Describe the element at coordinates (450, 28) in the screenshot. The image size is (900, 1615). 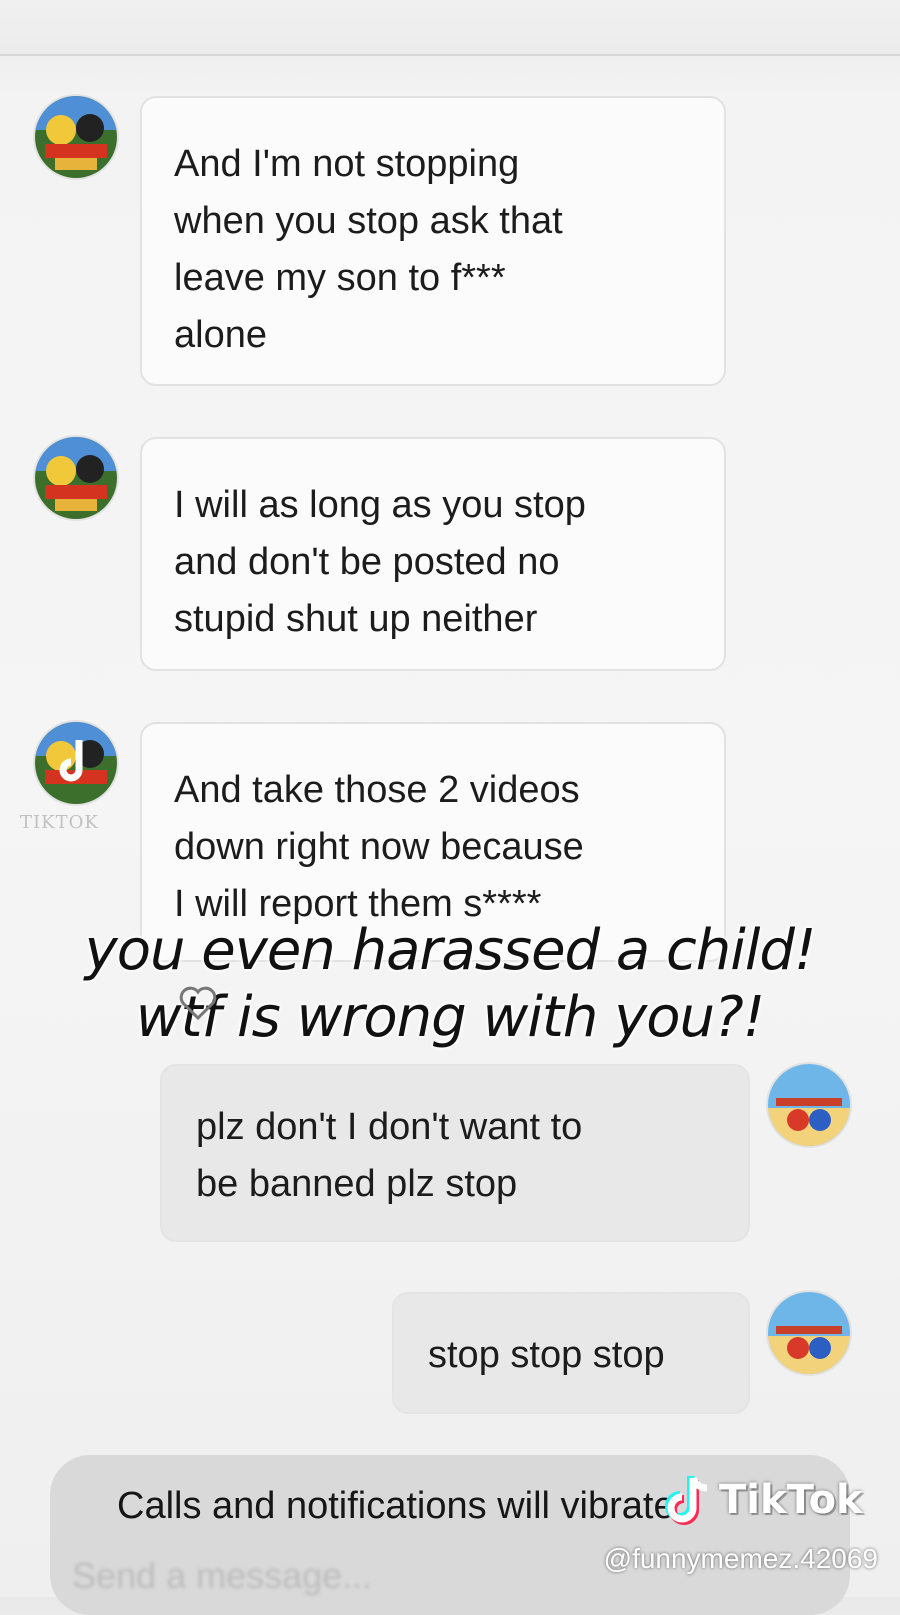
I see `chat-header` at that location.